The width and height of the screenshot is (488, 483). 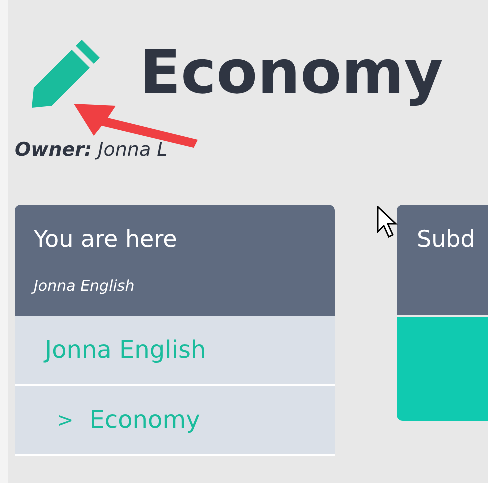 What do you see at coordinates (446, 240) in the screenshot?
I see `panel-title: Subd` at bounding box center [446, 240].